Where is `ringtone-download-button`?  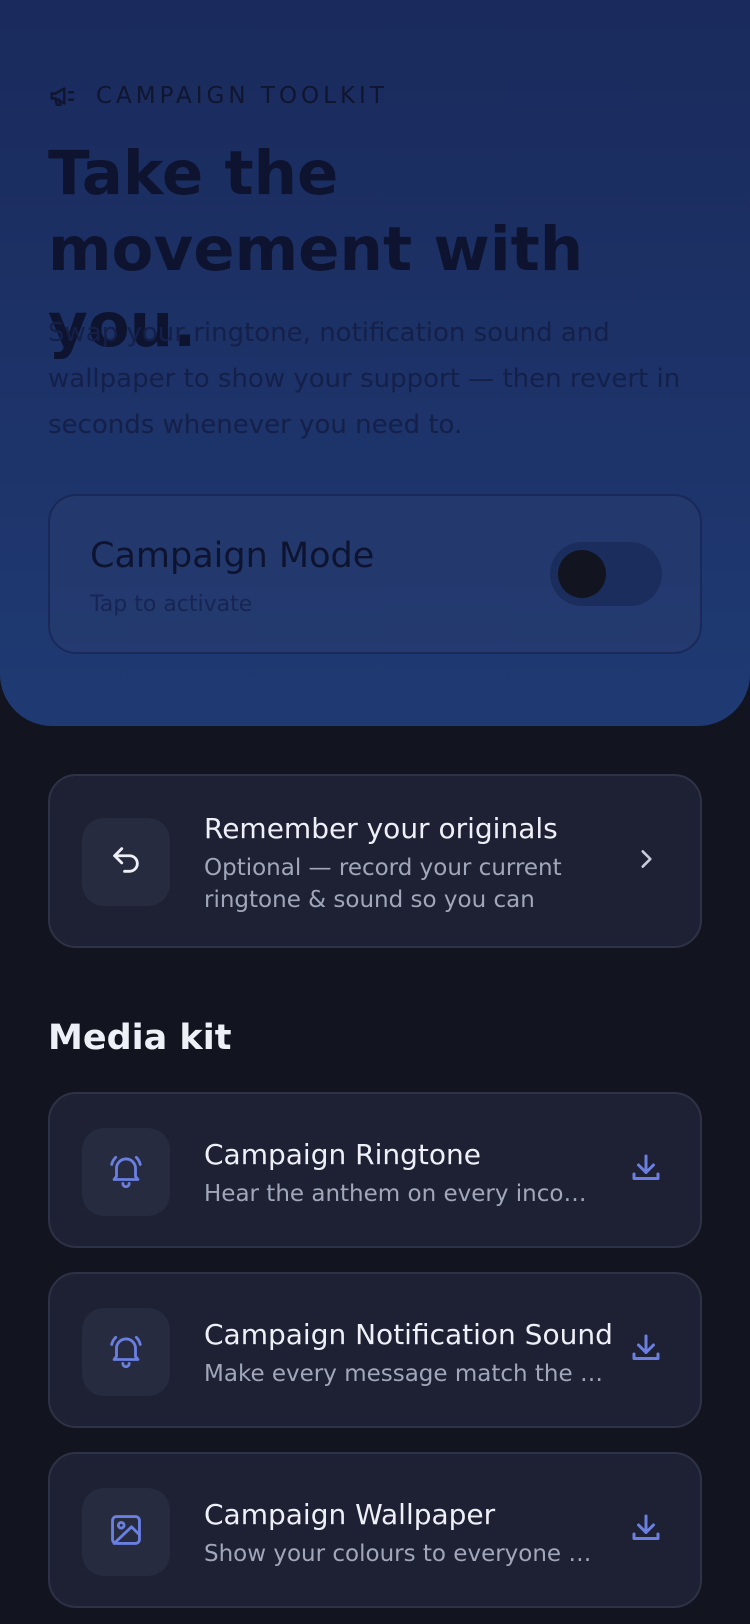
ringtone-download-button is located at coordinates (646, 1170).